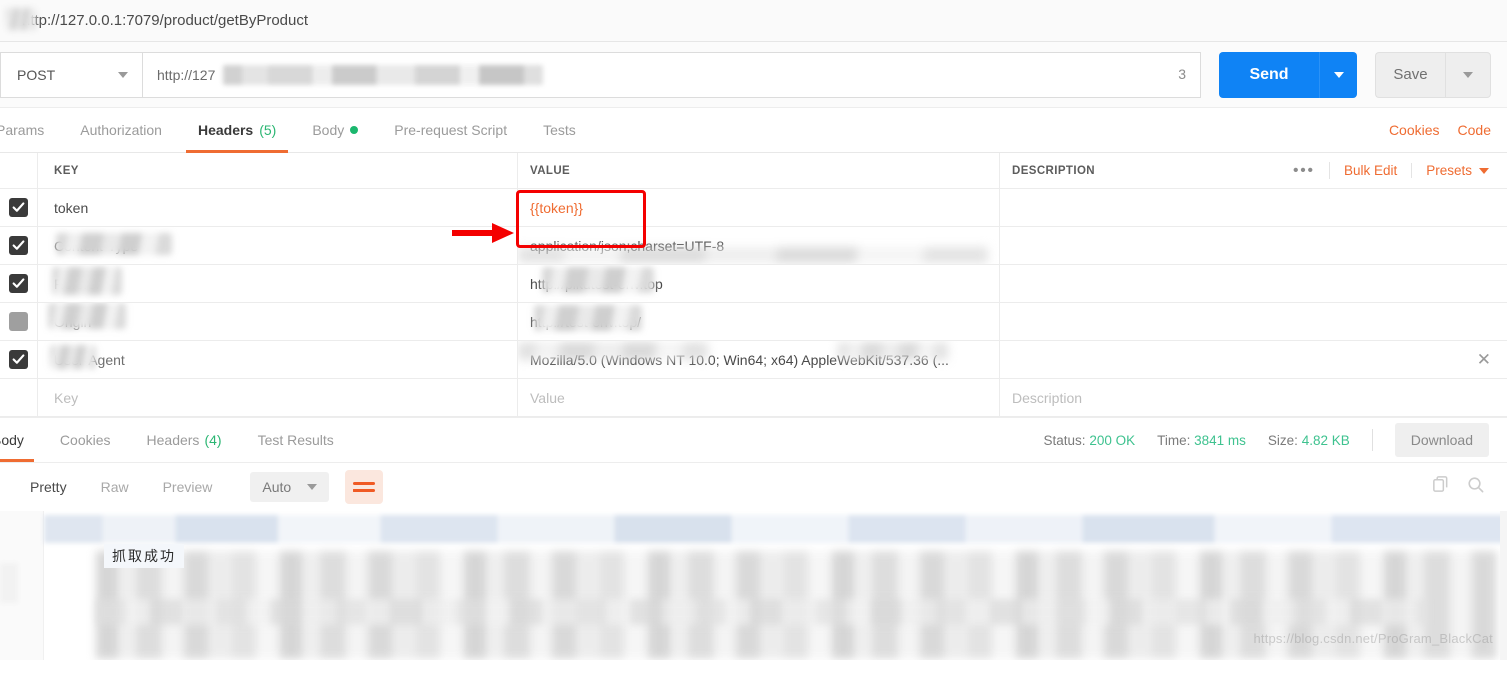 This screenshot has width=1507, height=684. Describe the element at coordinates (290, 487) in the screenshot. I see `format-select: Auto` at that location.